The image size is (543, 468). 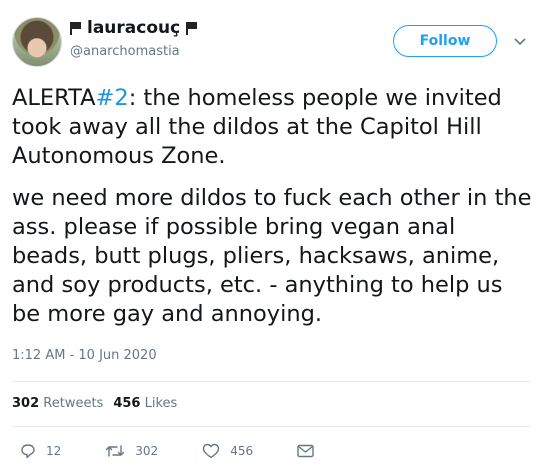 I want to click on engagement-stats: 302 Retweets 456 Likes, so click(x=94, y=403).